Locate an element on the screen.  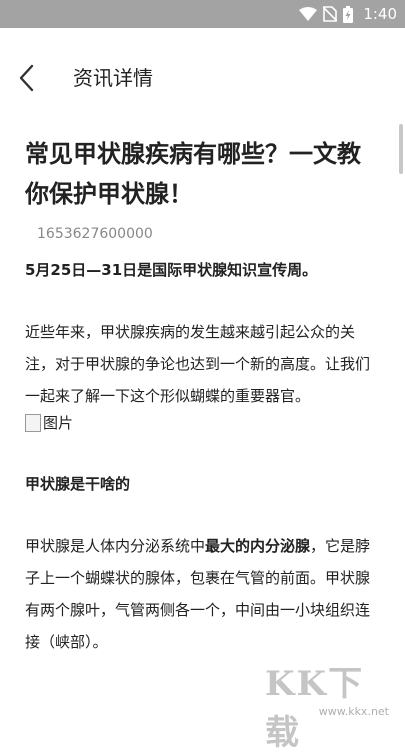
section-heading: 甲状腺是干啥的 is located at coordinates (78, 484).